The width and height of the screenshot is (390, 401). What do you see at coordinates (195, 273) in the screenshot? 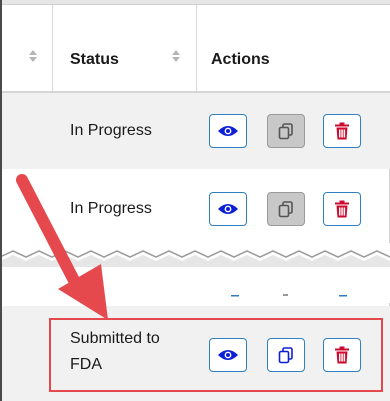
I see `torn-edge-separator` at bounding box center [195, 273].